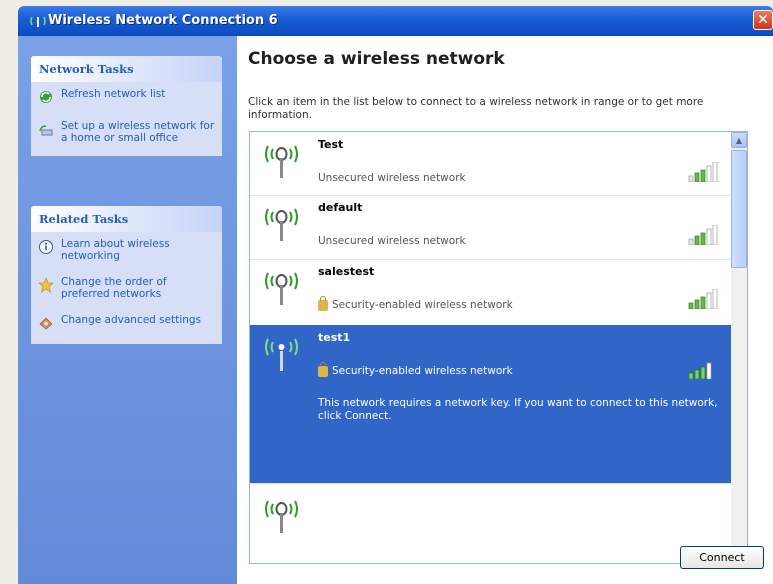 This screenshot has width=773, height=584. Describe the element at coordinates (115, 250) in the screenshot. I see `learn-about-wireless-label: Learn about wireless networking` at that location.